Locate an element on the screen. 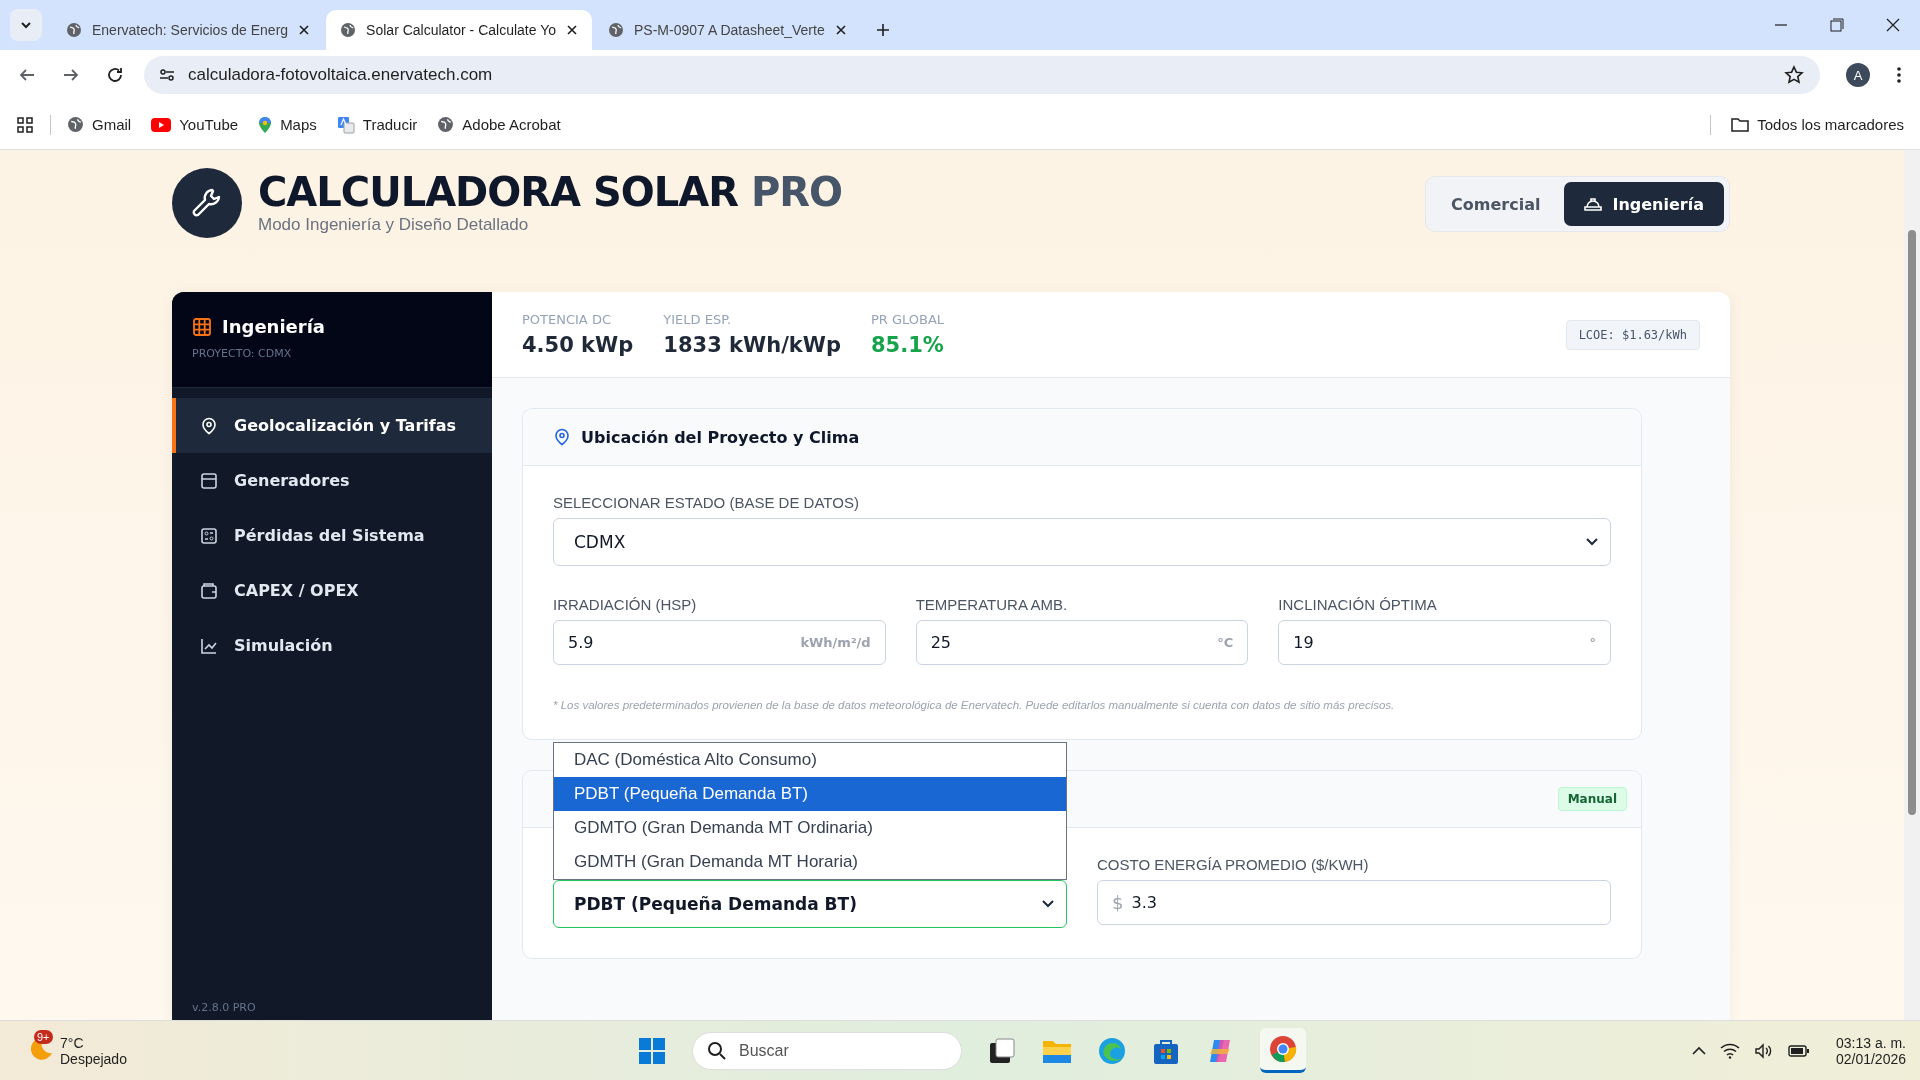 Image resolution: width=1920 pixels, height=1080 pixels. mode-tab: Ingeniería is located at coordinates (1644, 204).